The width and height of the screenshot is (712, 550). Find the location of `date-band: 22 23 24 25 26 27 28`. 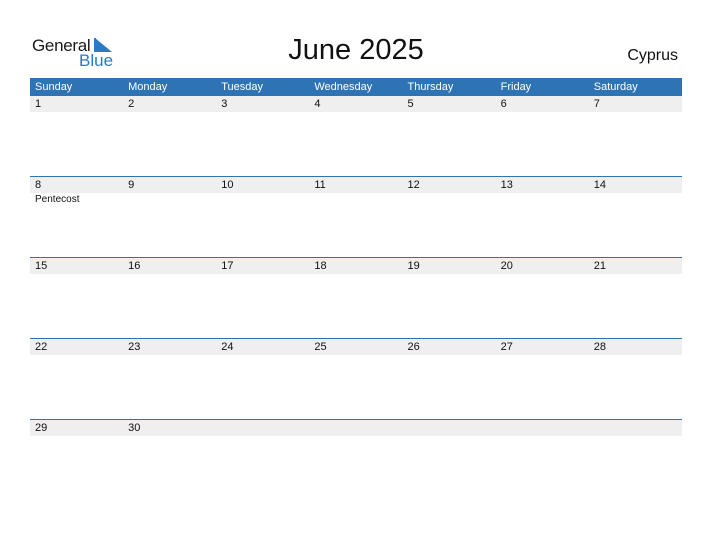

date-band: 22 23 24 25 26 27 28 is located at coordinates (356, 347).